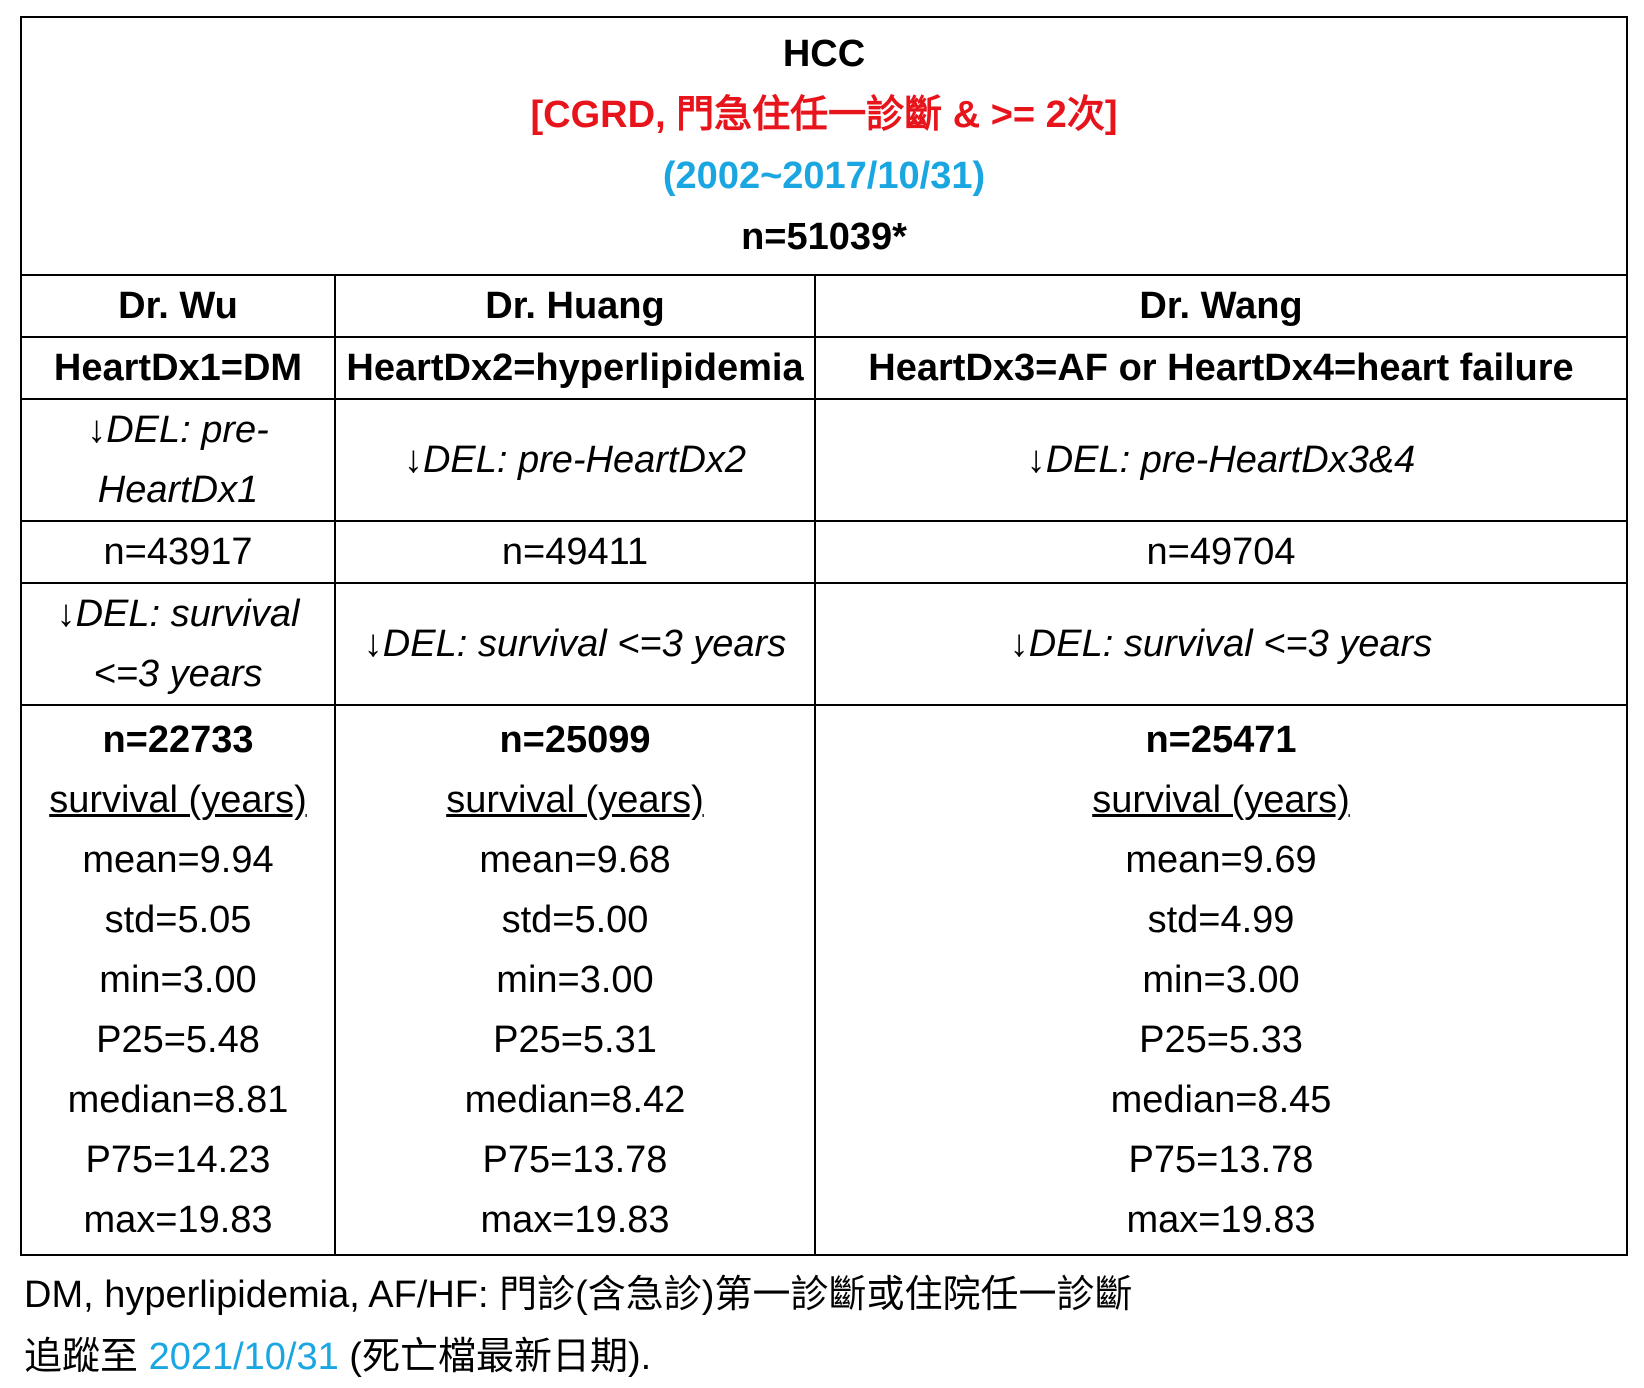  Describe the element at coordinates (575, 460) in the screenshot. I see `del-pre-cell: ↓DEL: pre-HeartDx2` at that location.